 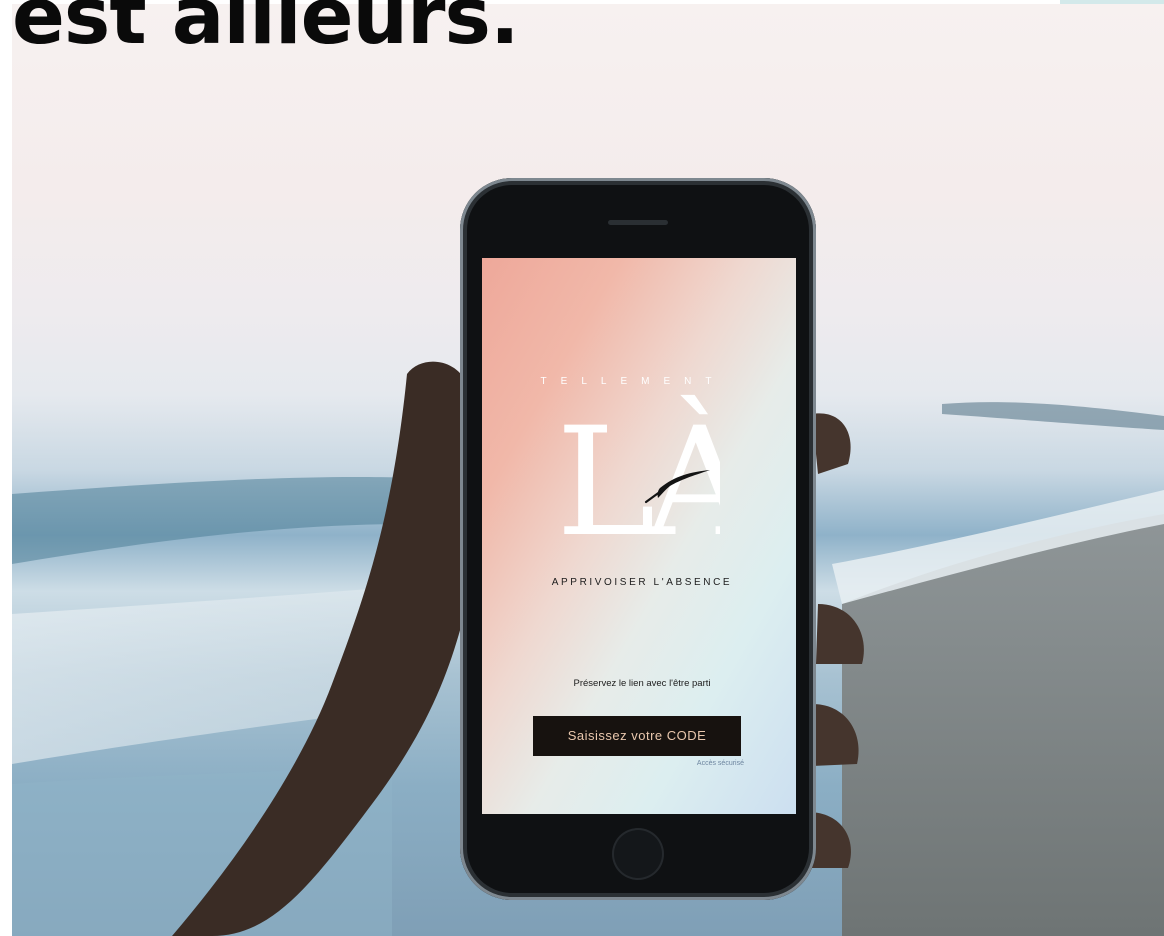 What do you see at coordinates (638, 854) in the screenshot?
I see `home-button-icon` at bounding box center [638, 854].